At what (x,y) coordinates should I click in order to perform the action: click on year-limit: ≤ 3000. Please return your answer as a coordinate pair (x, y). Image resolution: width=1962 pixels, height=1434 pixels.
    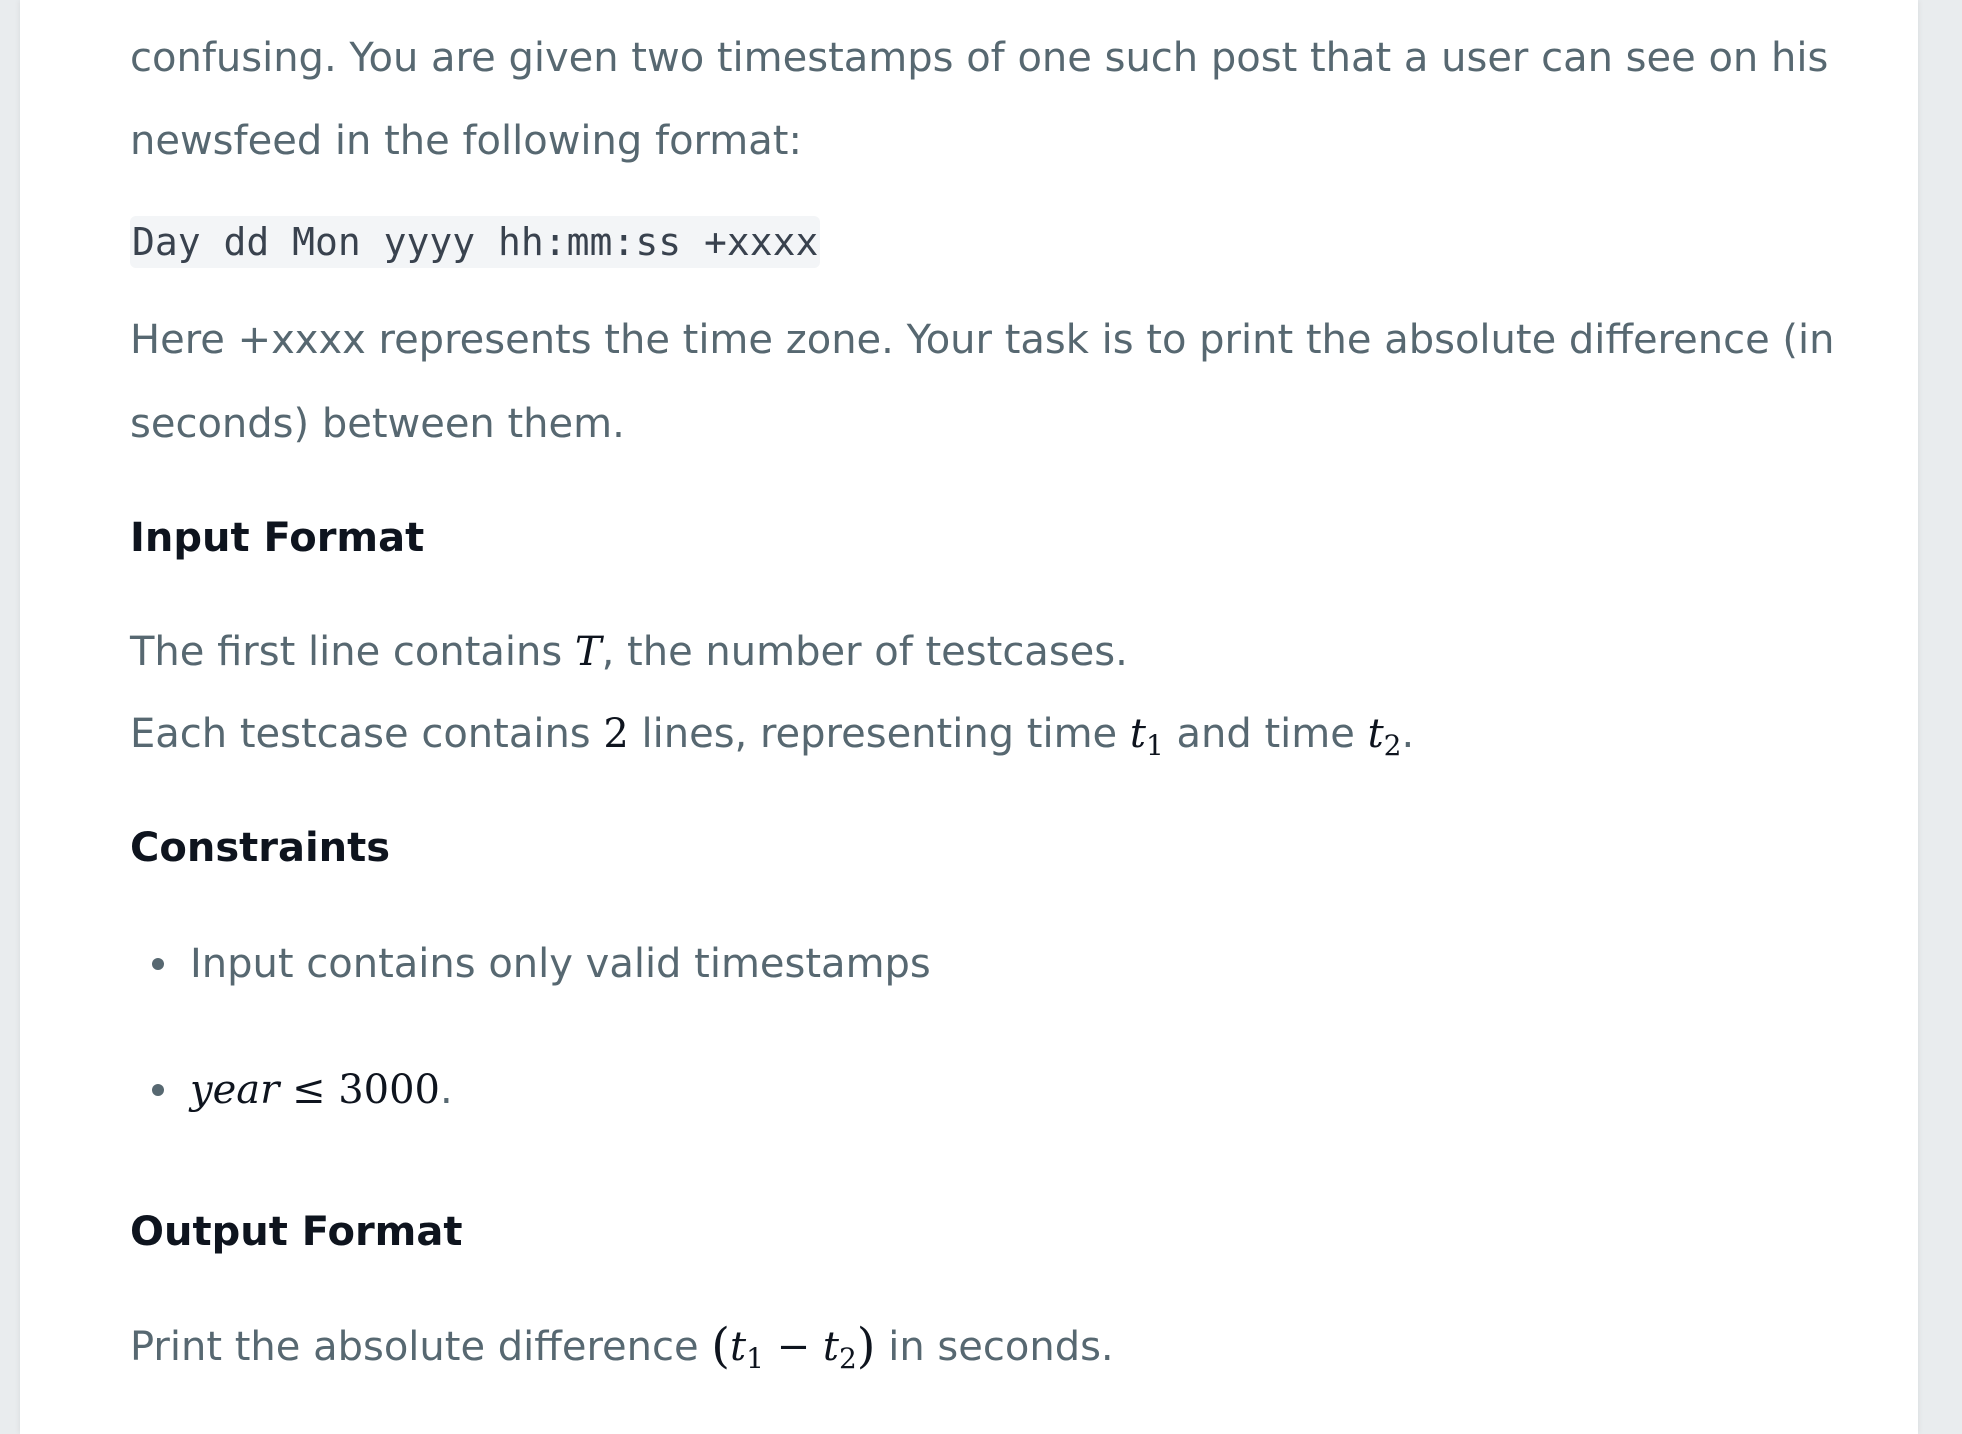
    Looking at the image, I should click on (359, 1090).